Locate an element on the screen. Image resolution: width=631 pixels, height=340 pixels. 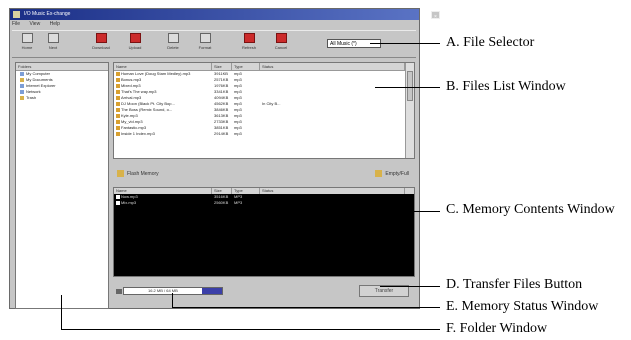
home-button: Home is located at coordinates (27, 41).